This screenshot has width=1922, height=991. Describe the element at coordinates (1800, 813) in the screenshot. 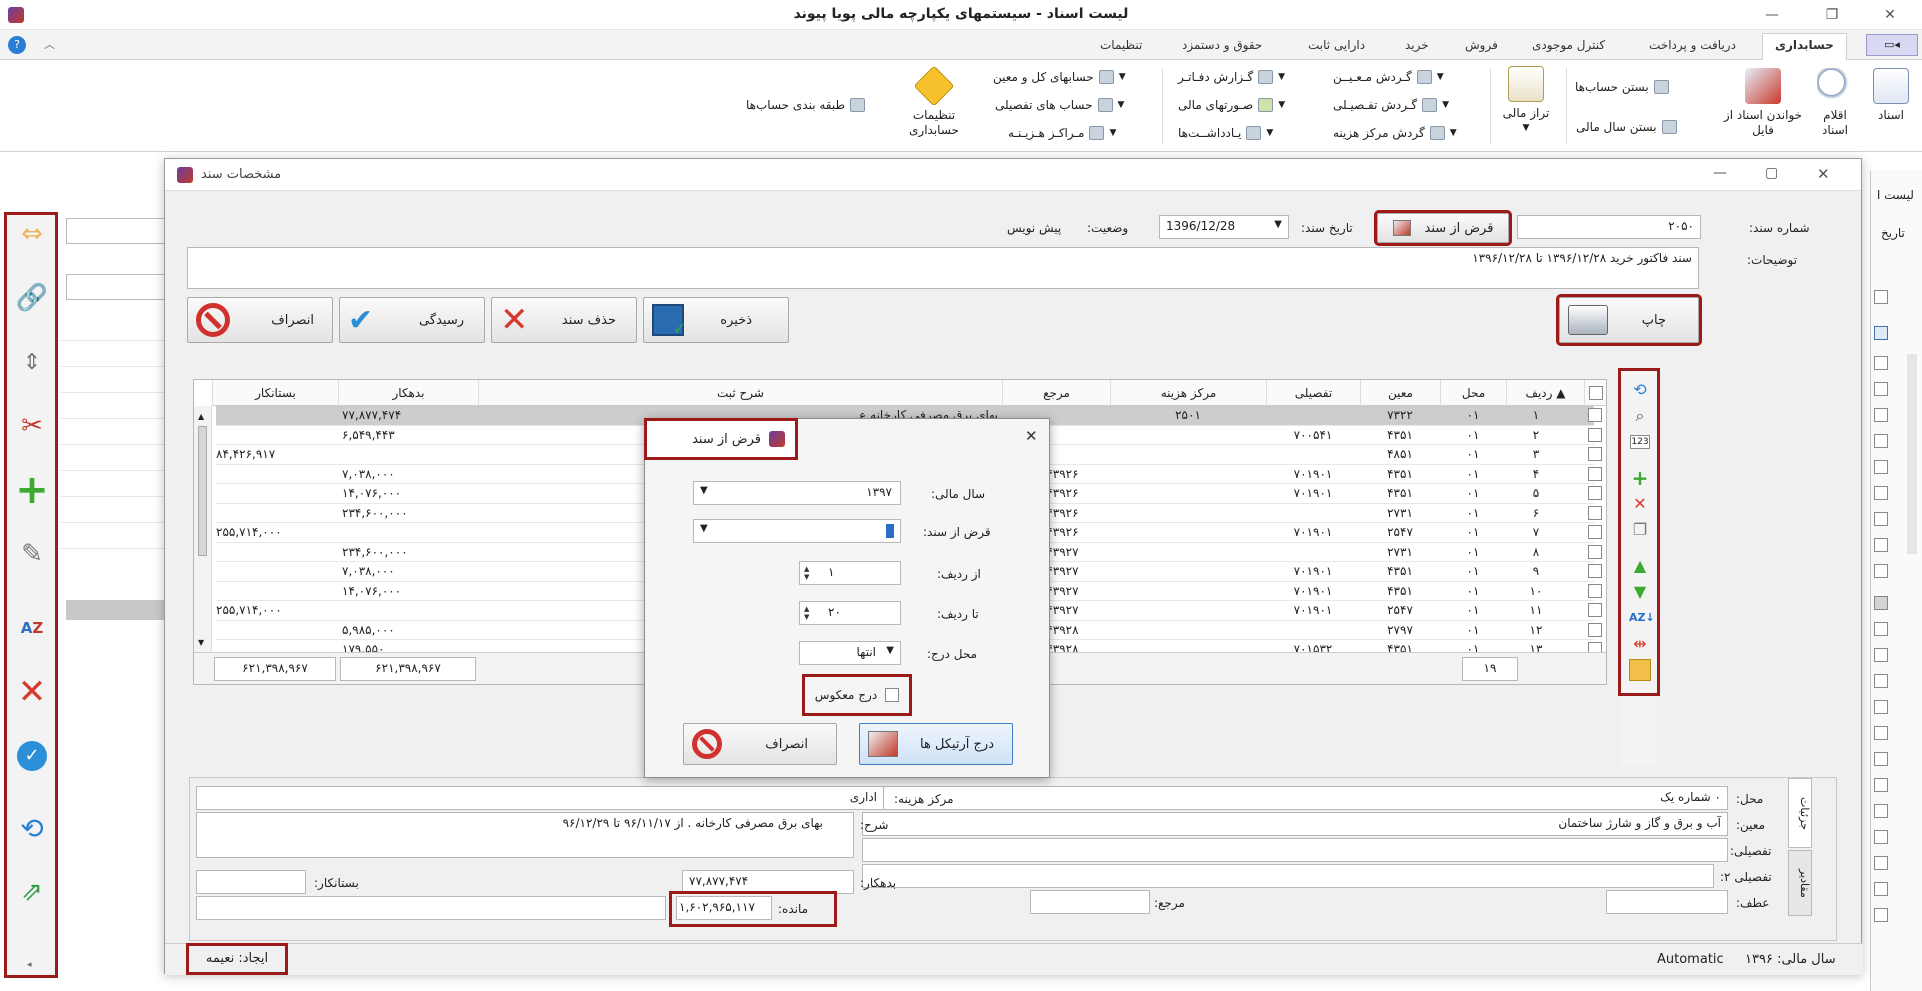

I see `tab-details: جزئیات` at that location.